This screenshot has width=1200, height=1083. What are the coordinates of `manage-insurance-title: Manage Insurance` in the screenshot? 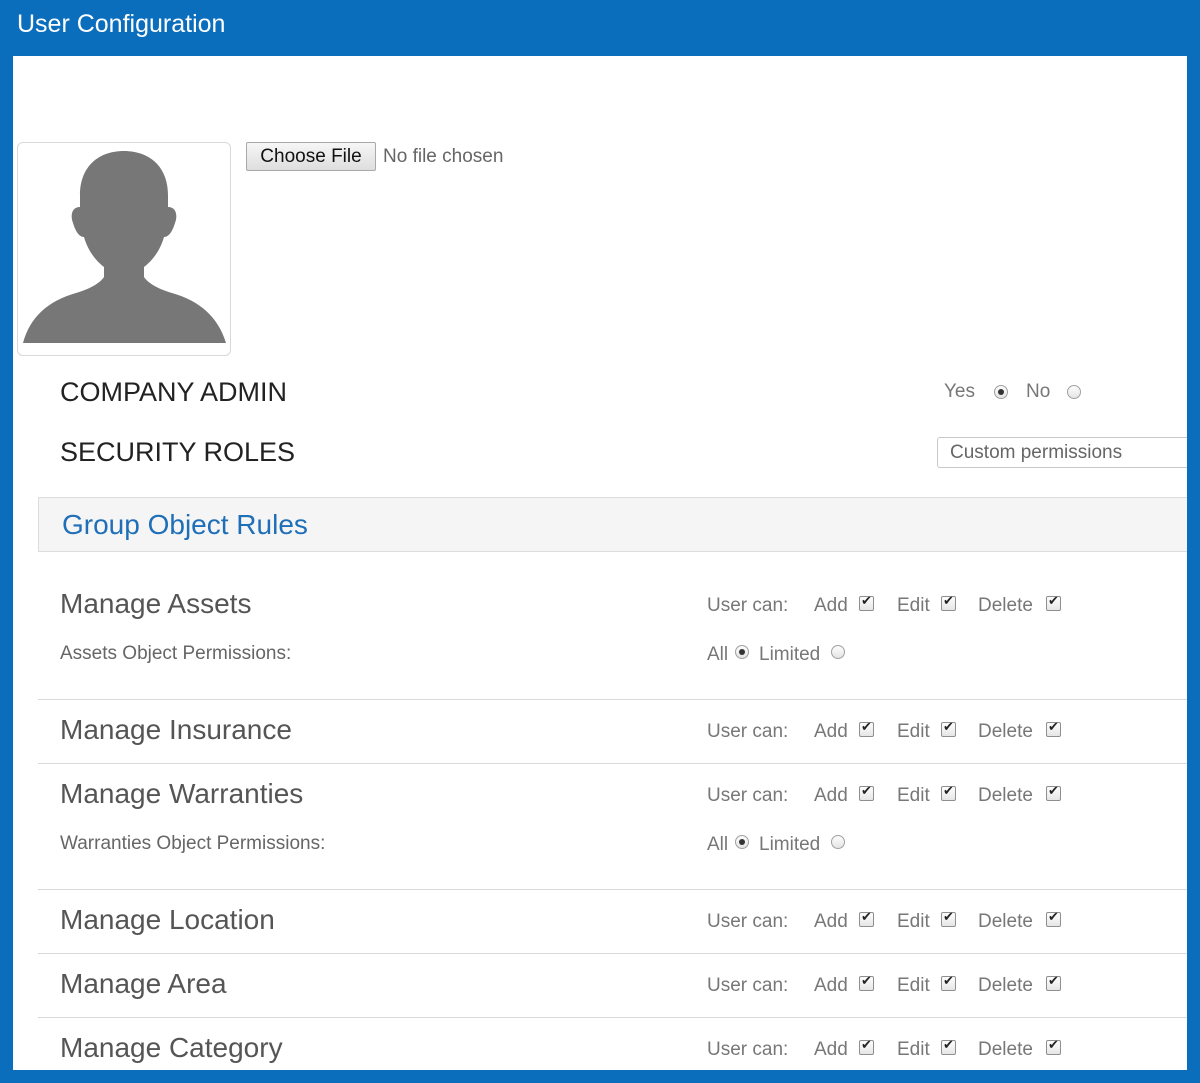 It's located at (176, 729).